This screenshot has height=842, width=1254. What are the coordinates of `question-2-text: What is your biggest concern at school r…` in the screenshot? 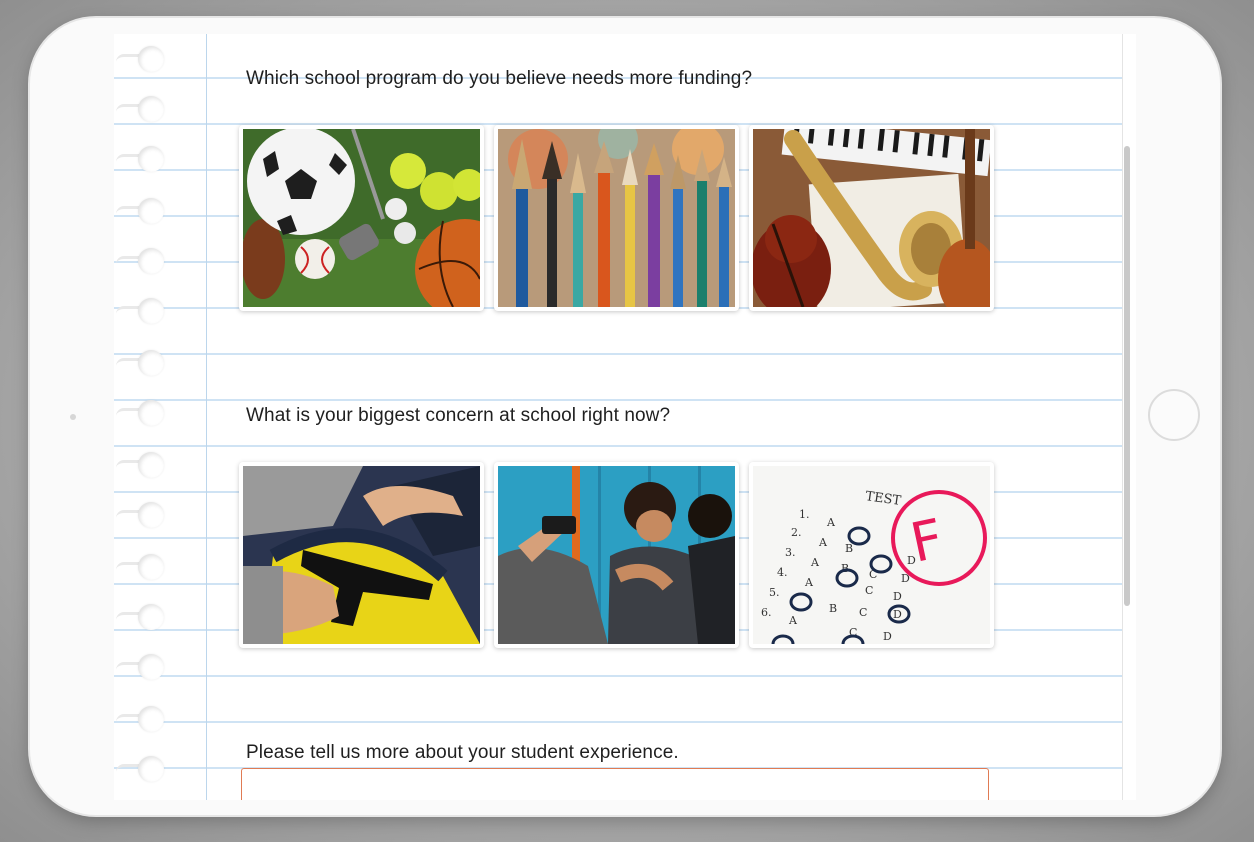 It's located at (458, 415).